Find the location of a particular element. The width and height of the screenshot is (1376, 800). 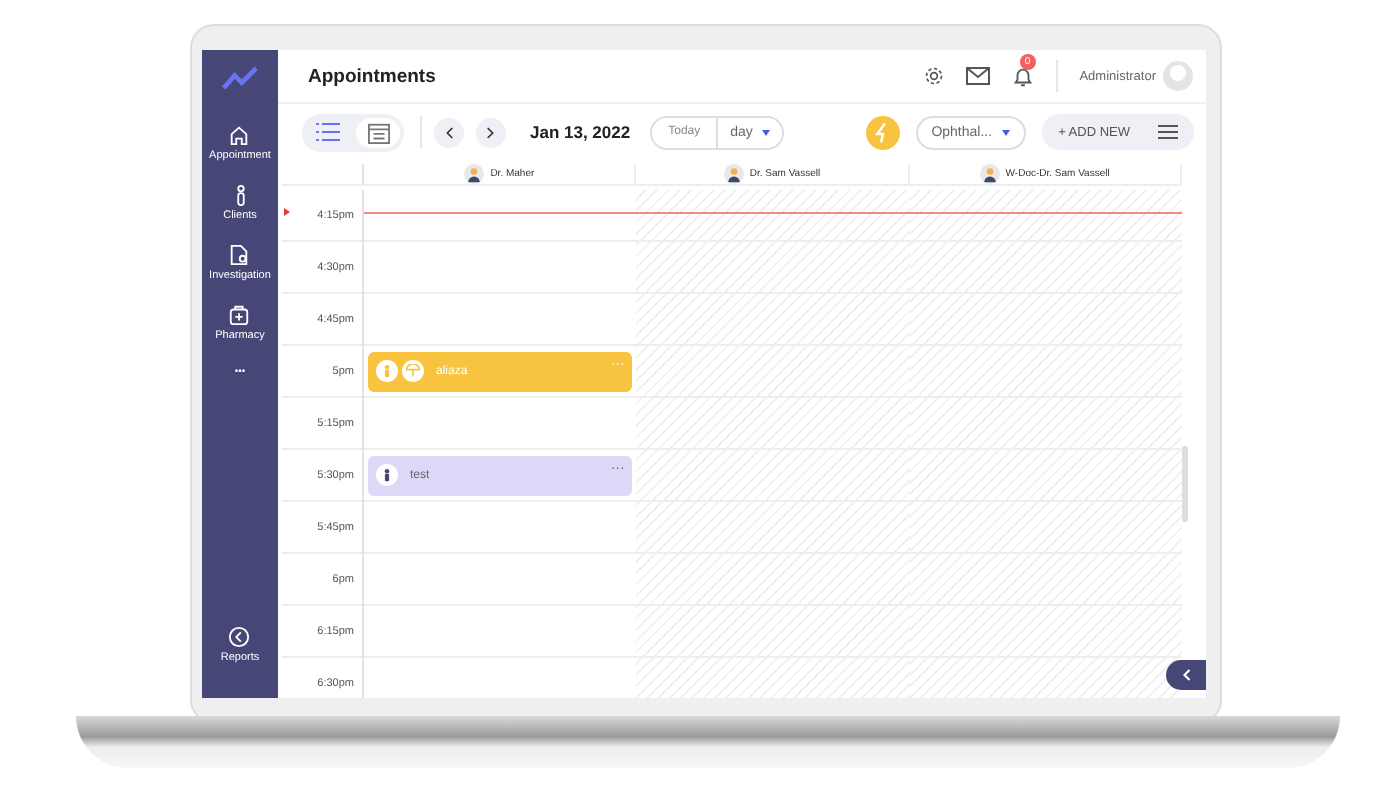

current-date: Jan 13, 2022 is located at coordinates (580, 132).